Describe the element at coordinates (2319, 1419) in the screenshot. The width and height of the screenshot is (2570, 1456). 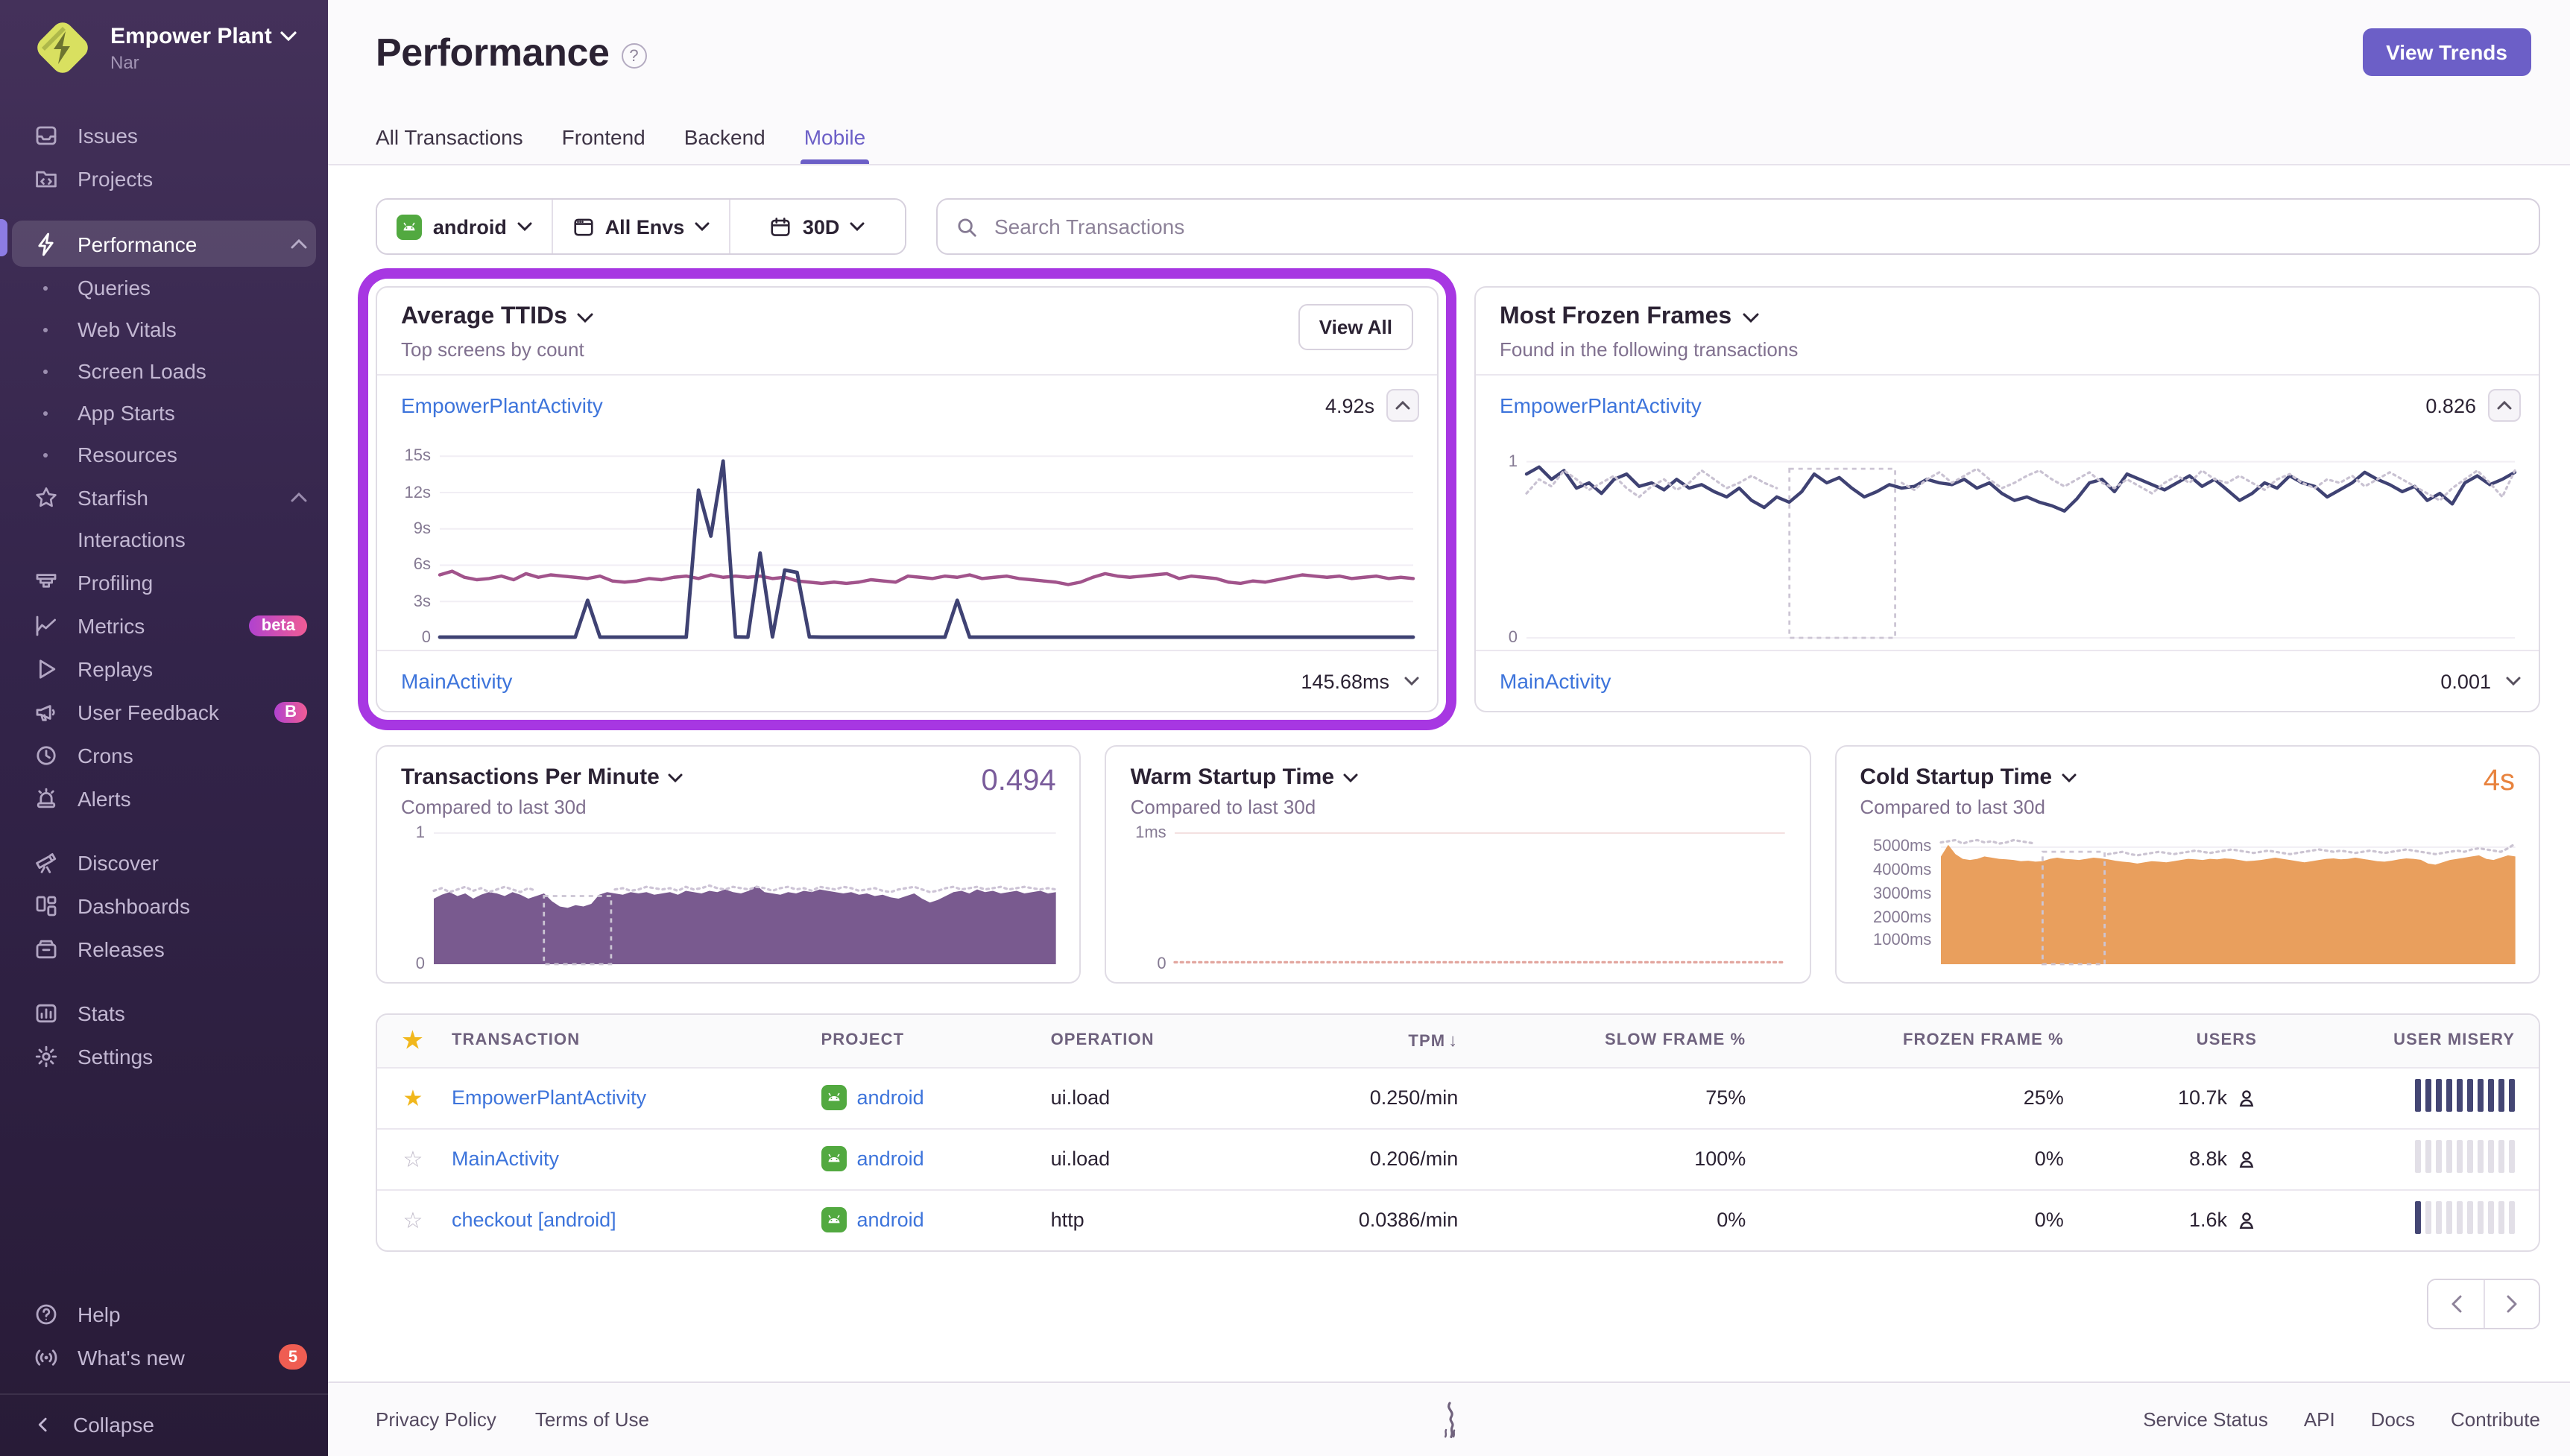
I see `api-link: API` at that location.